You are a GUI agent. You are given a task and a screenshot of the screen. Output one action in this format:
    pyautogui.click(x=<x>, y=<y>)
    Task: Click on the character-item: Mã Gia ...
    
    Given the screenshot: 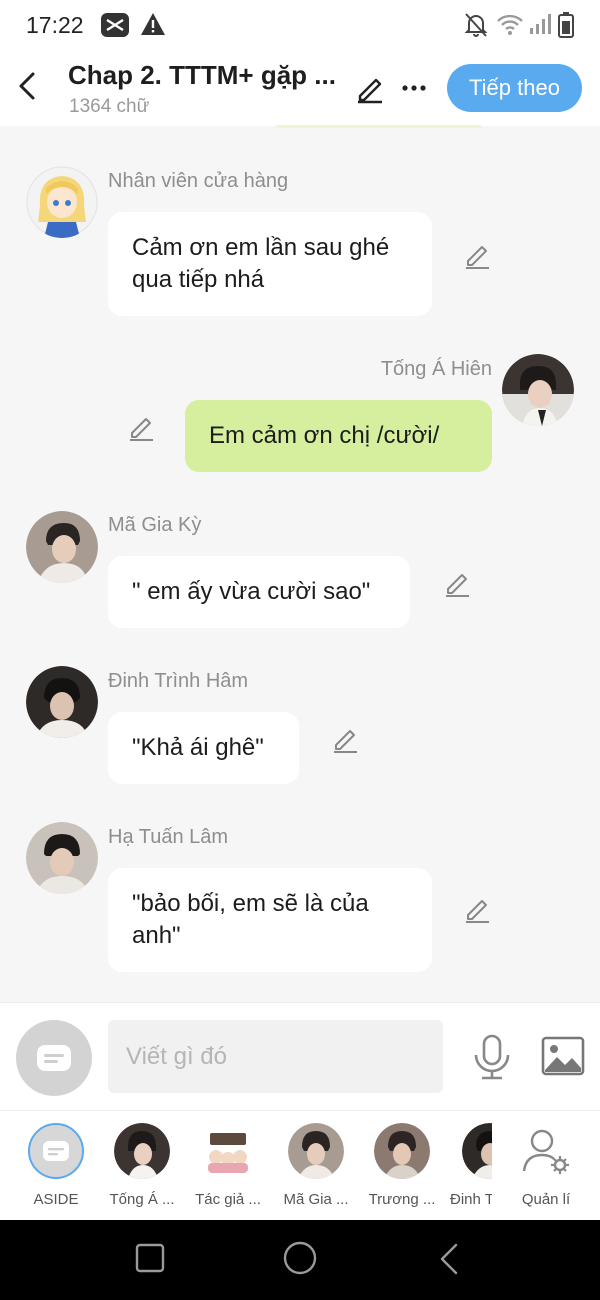 What is the action you would take?
    pyautogui.click(x=316, y=1169)
    